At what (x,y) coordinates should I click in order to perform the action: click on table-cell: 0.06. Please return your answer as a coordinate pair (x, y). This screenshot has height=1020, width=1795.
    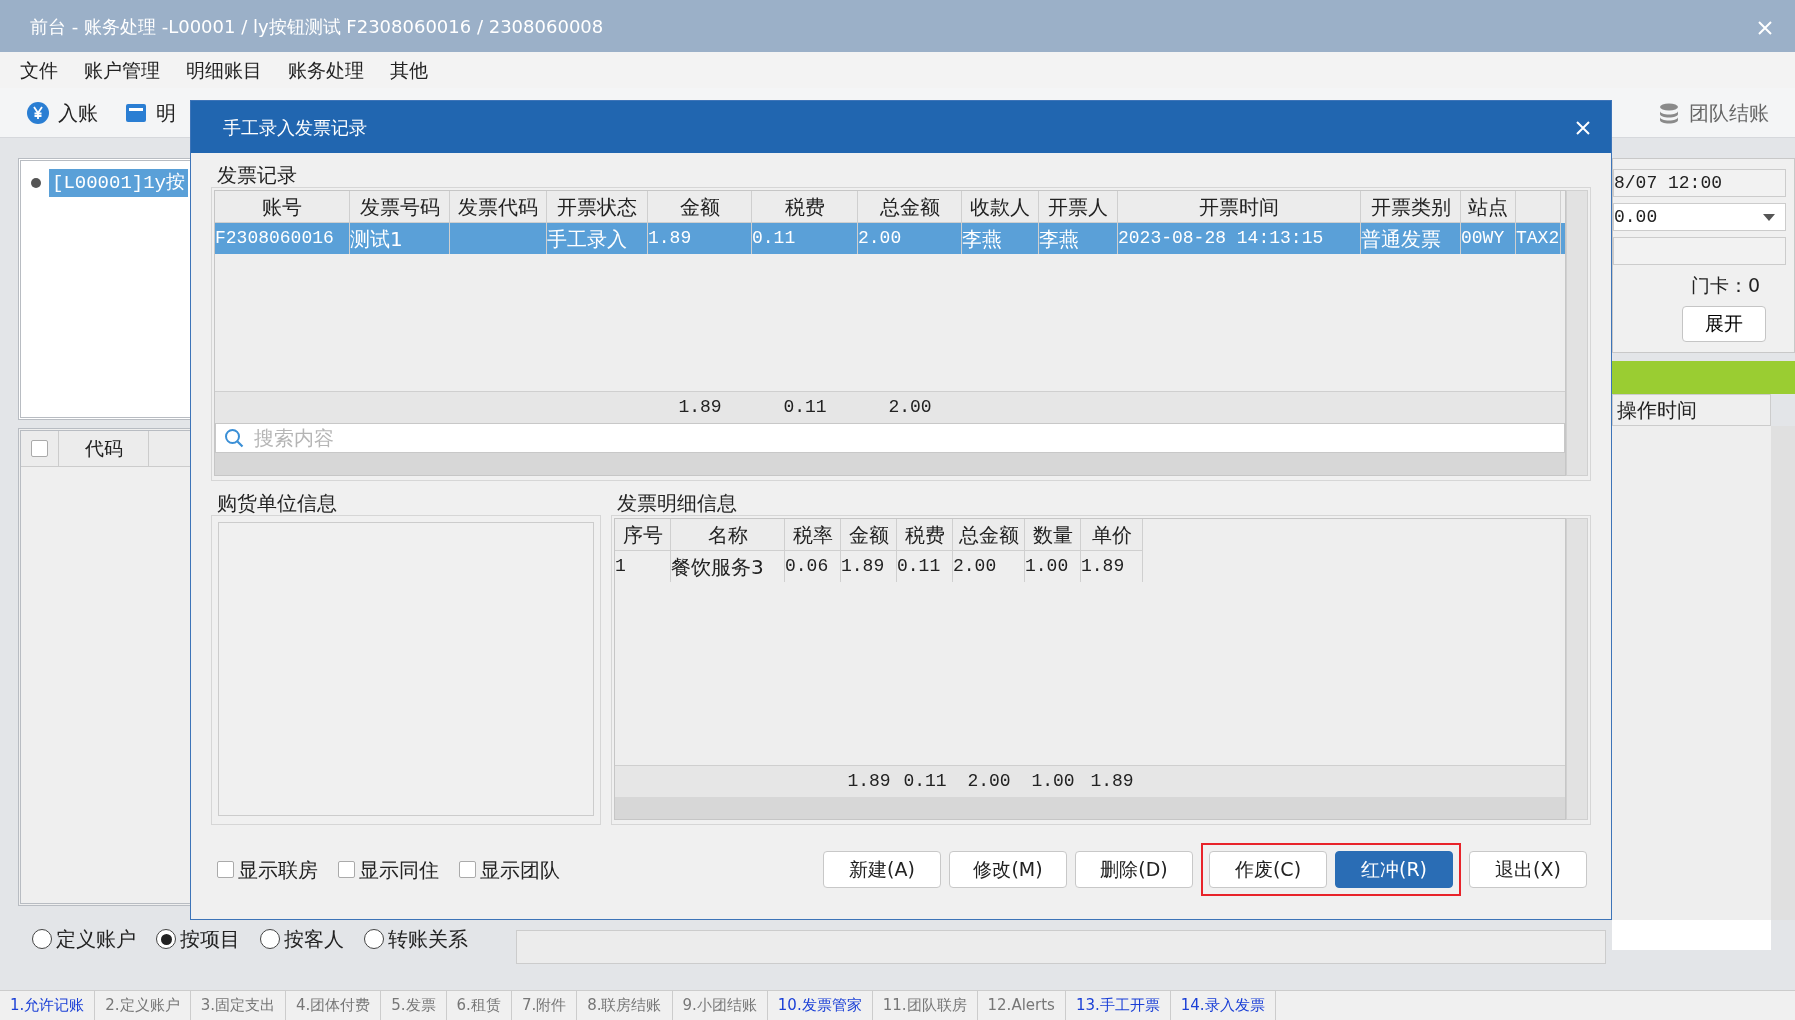
    Looking at the image, I should click on (813, 566).